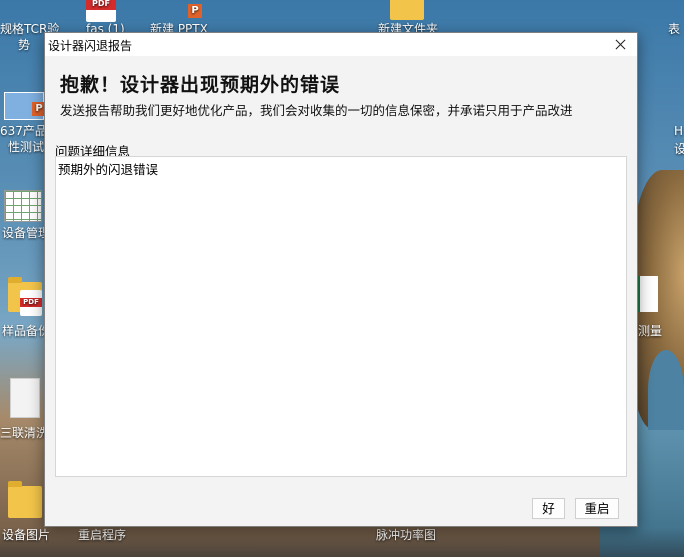  What do you see at coordinates (407, 10) in the screenshot?
I see `folder-icon` at bounding box center [407, 10].